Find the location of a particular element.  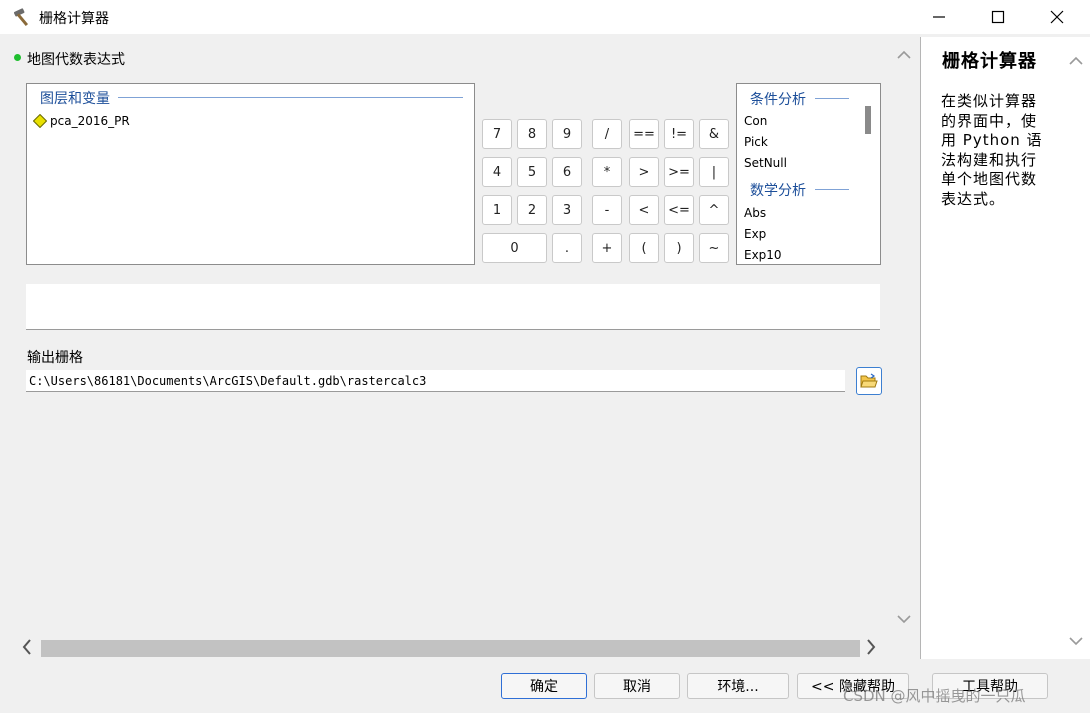

maximize-button is located at coordinates (998, 17).